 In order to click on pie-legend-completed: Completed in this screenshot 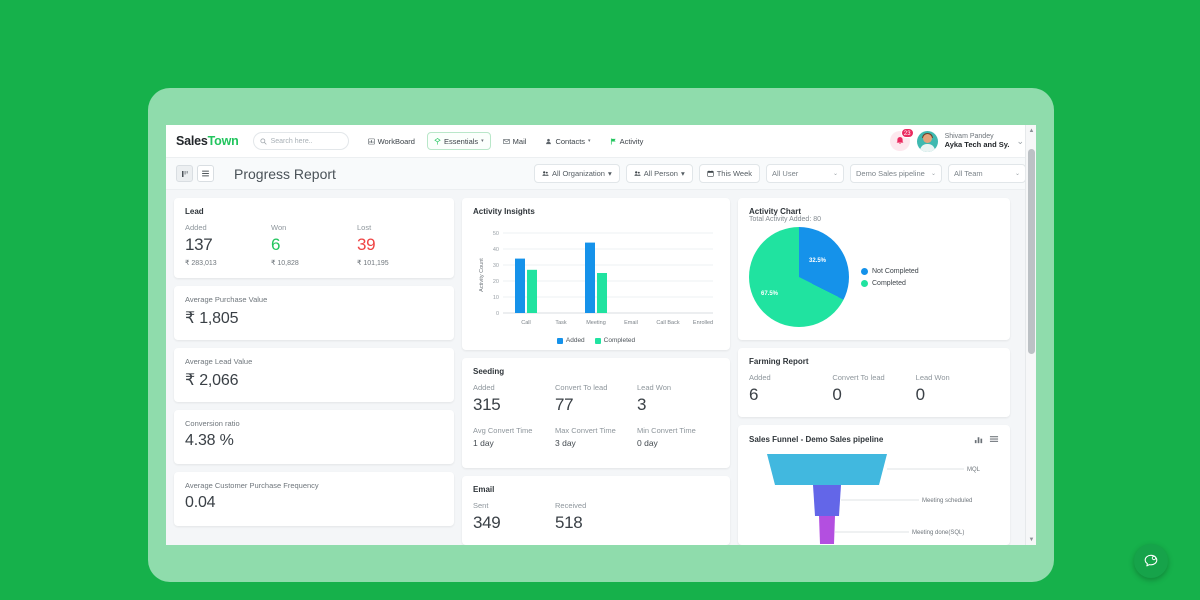, I will do `click(890, 283)`.